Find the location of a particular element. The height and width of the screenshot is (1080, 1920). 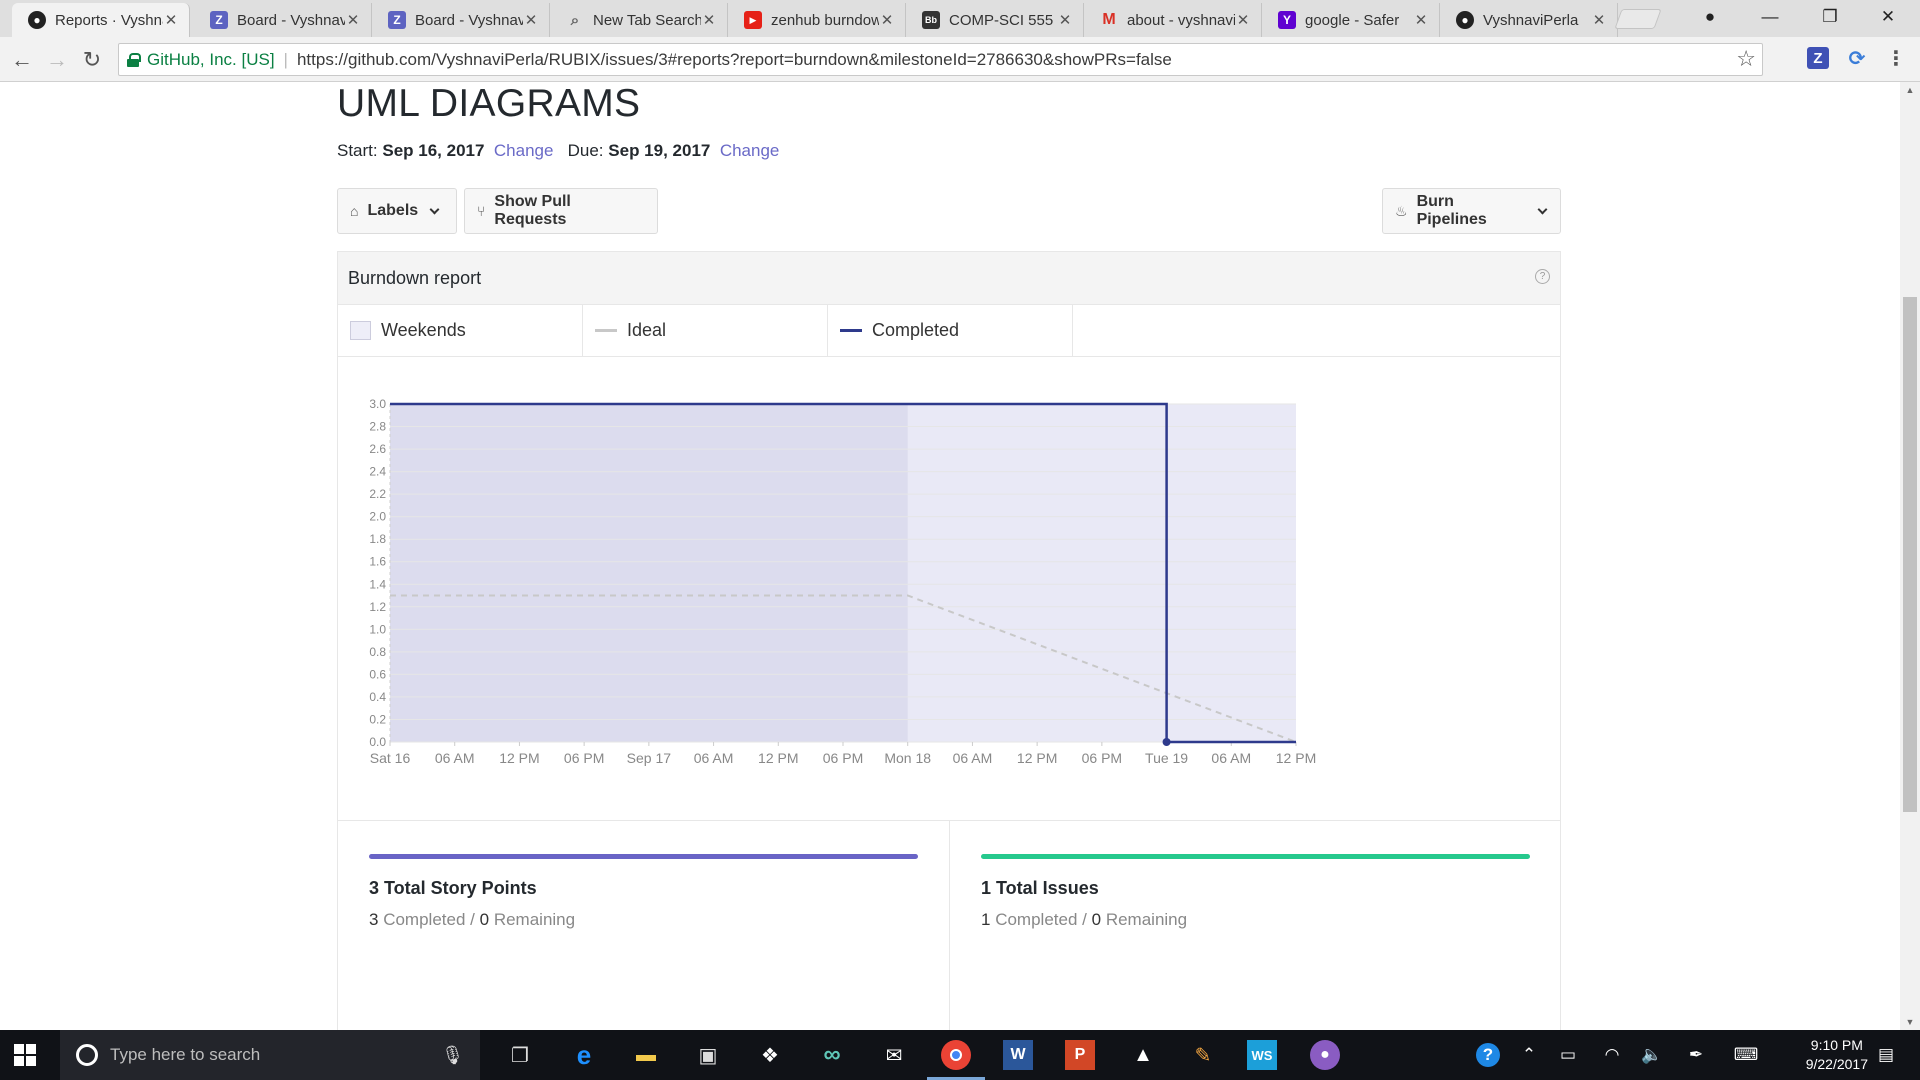

battery-icon: ▭ is located at coordinates (1568, 1055).